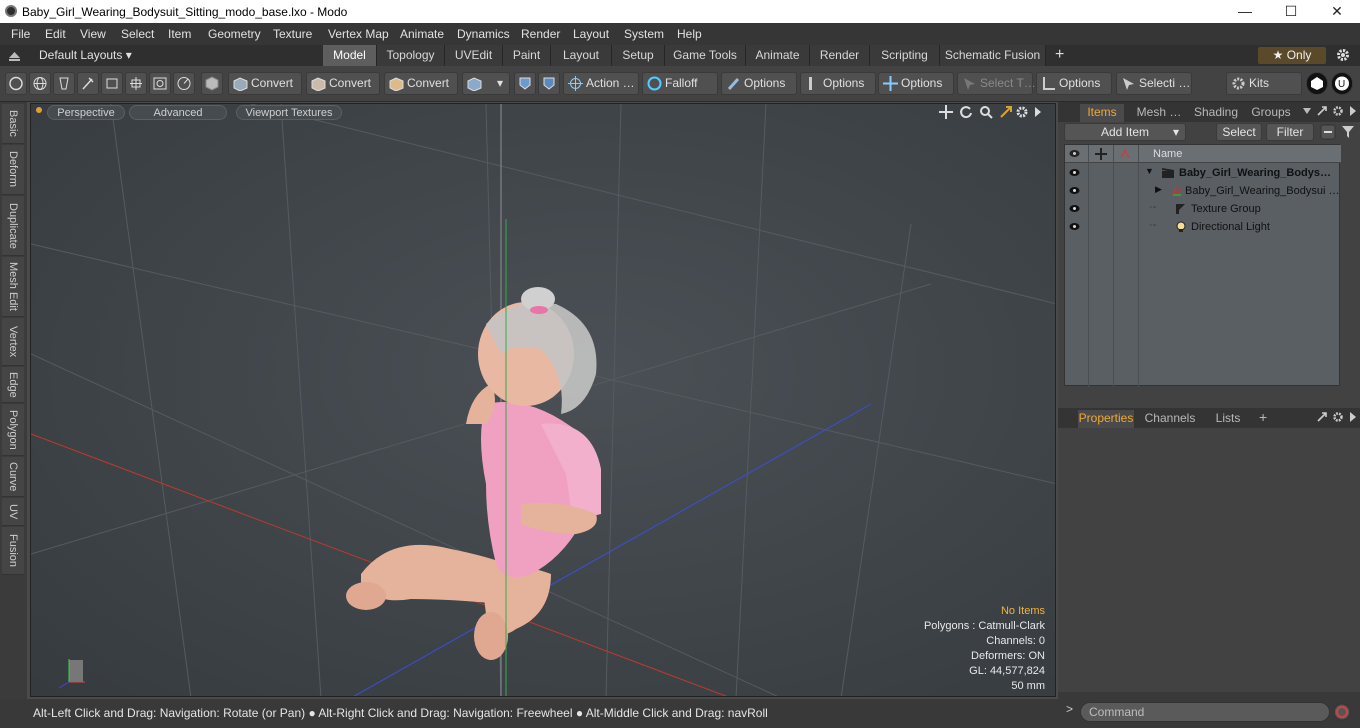 The width and height of the screenshot is (1360, 728). Describe the element at coordinates (946, 112) in the screenshot. I see `pan-icon` at that location.